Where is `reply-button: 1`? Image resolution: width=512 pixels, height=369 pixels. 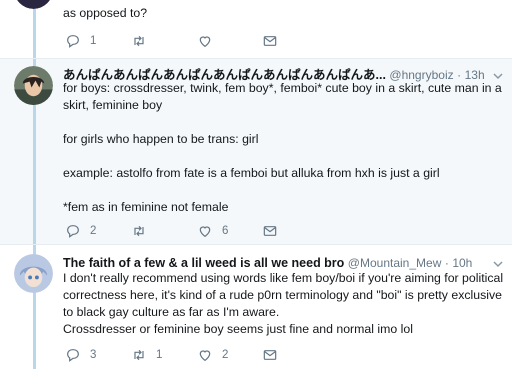 reply-button: 1 is located at coordinates (80, 41).